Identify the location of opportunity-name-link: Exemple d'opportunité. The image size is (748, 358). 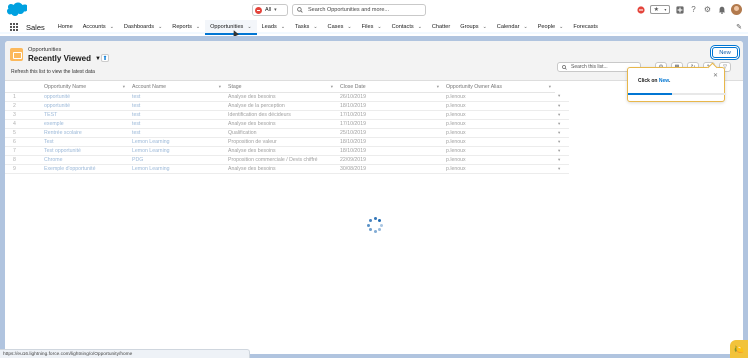
(85, 169).